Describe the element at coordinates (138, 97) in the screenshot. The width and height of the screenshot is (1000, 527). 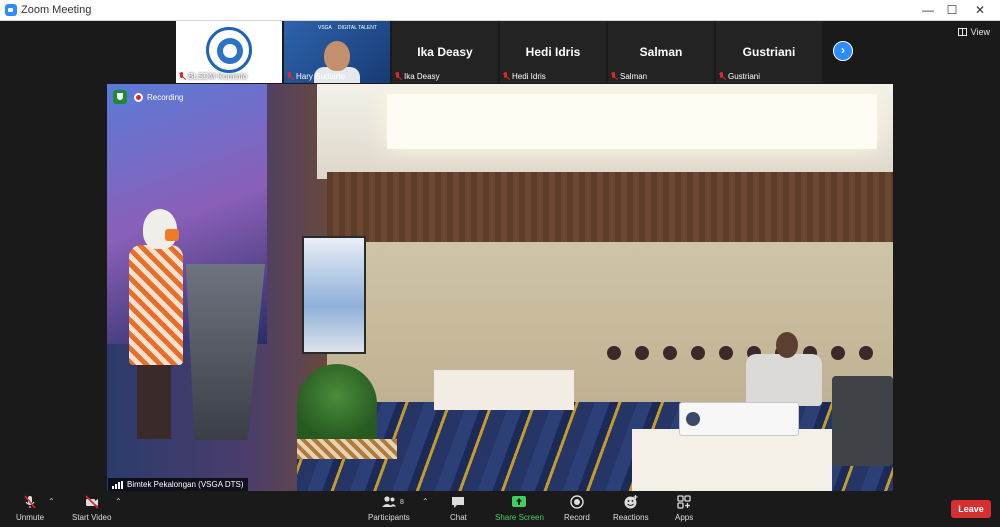
I see `recording-dot-icon` at that location.